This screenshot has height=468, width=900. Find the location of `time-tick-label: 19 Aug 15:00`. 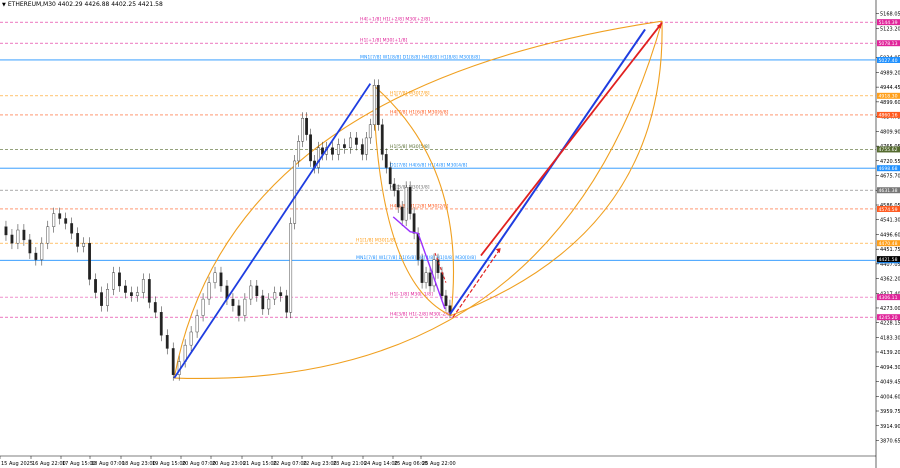

time-tick-label: 19 Aug 15:00 is located at coordinates (169, 464).